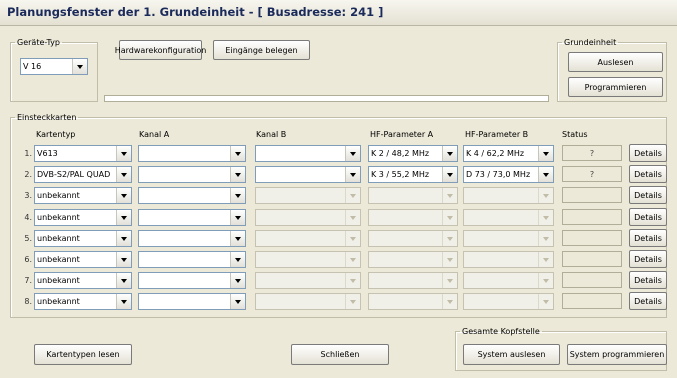 This screenshot has width=677, height=378. Describe the element at coordinates (402, 134) in the screenshot. I see `header-hf-parameter-a: HF-Parameter A` at that location.